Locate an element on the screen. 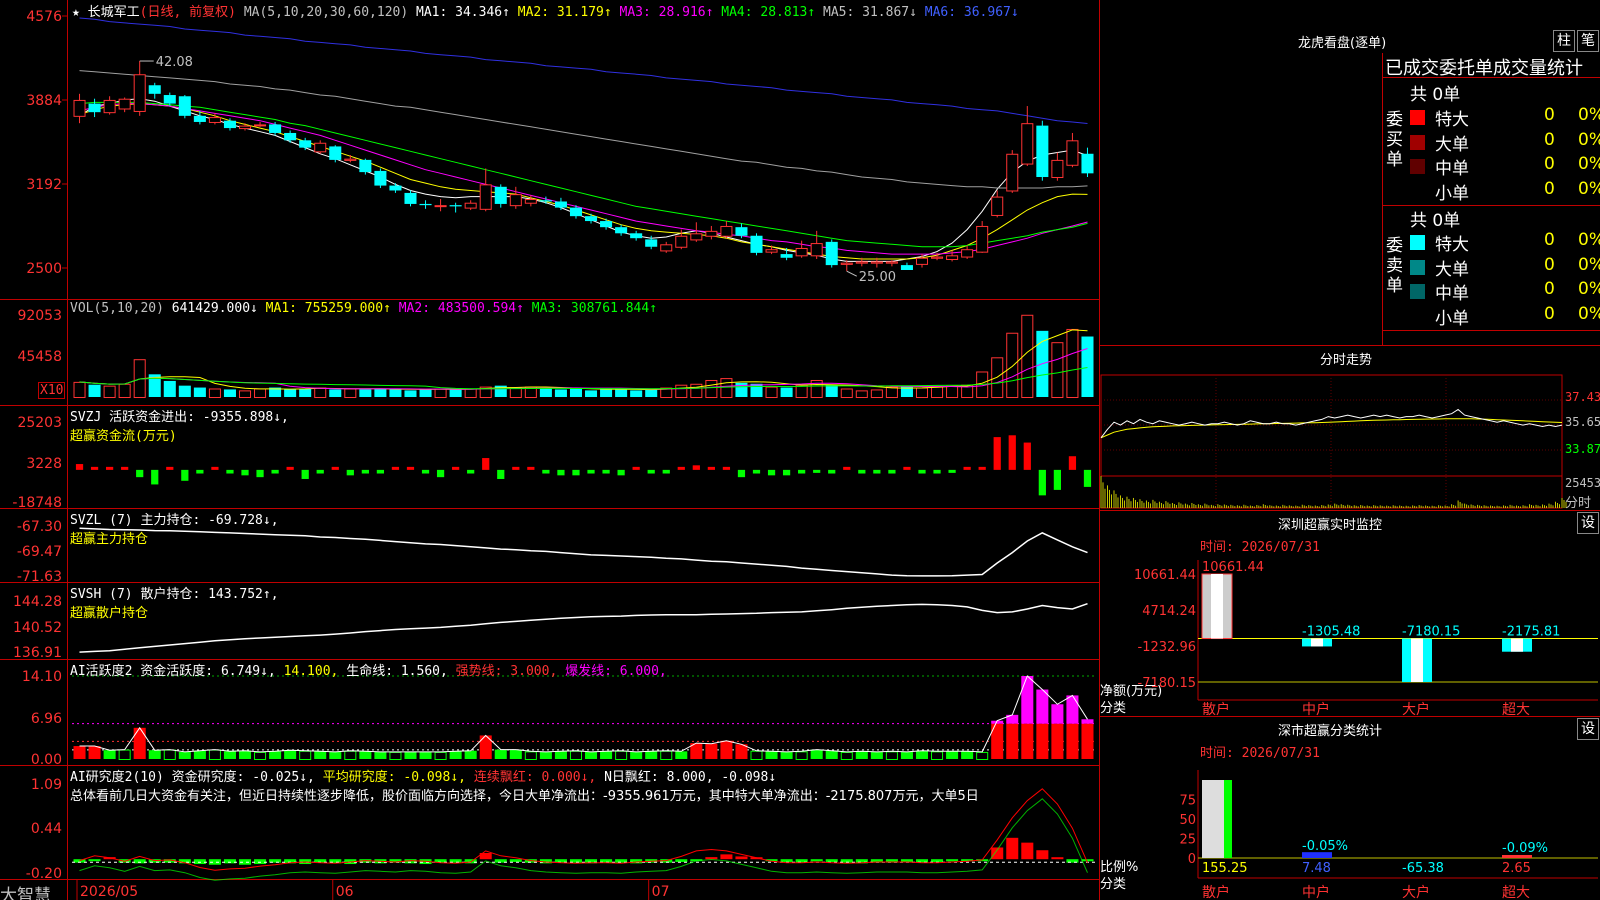 The width and height of the screenshot is (1600, 900). ai1-ytick: 14.10 is located at coordinates (42, 677).